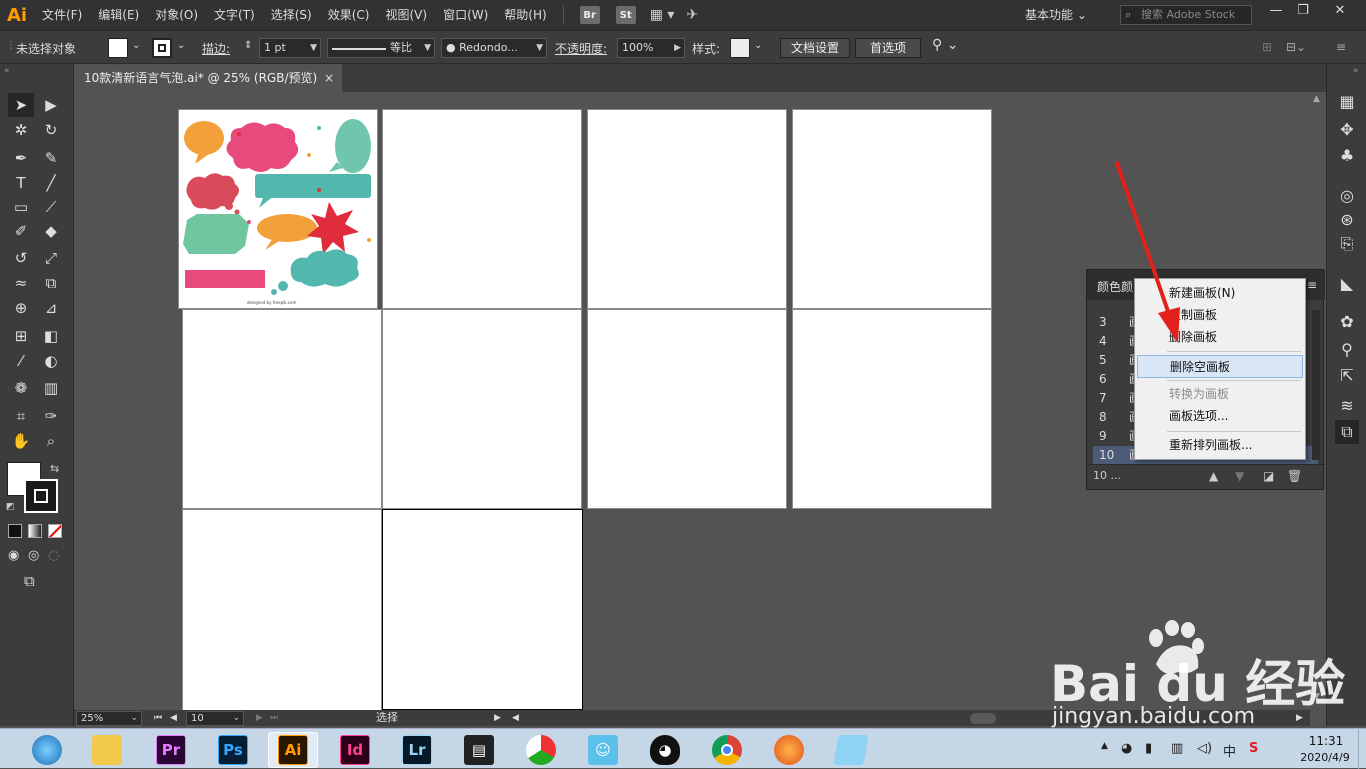  I want to click on layers-icon: ≋, so click(1347, 406).